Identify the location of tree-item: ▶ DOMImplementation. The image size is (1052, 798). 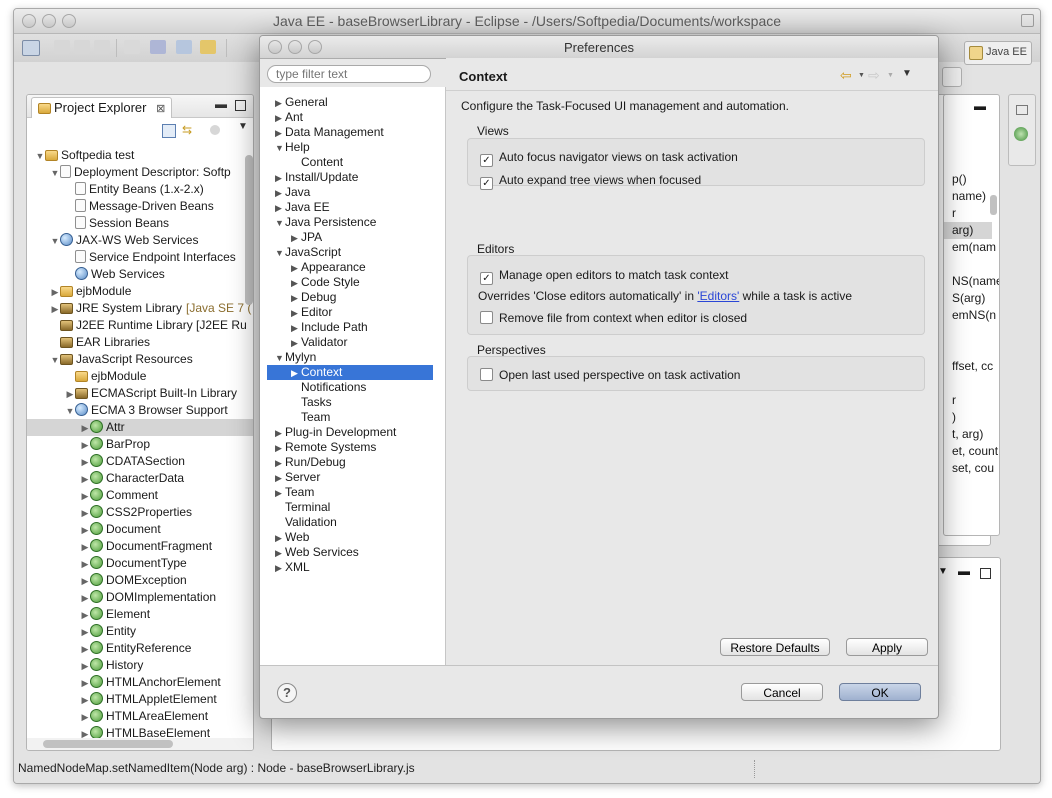
(140, 597).